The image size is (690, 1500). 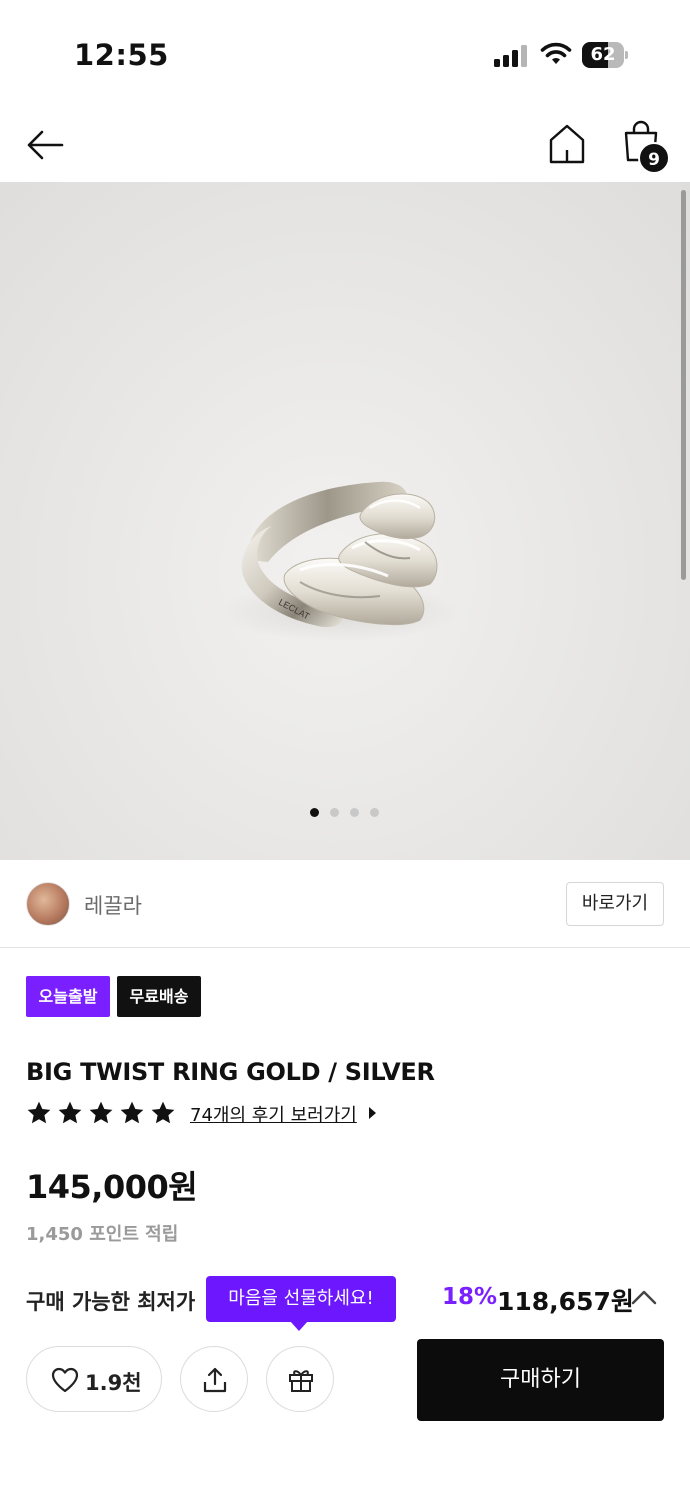 What do you see at coordinates (510, 56) in the screenshot?
I see `cellular-signal-icon` at bounding box center [510, 56].